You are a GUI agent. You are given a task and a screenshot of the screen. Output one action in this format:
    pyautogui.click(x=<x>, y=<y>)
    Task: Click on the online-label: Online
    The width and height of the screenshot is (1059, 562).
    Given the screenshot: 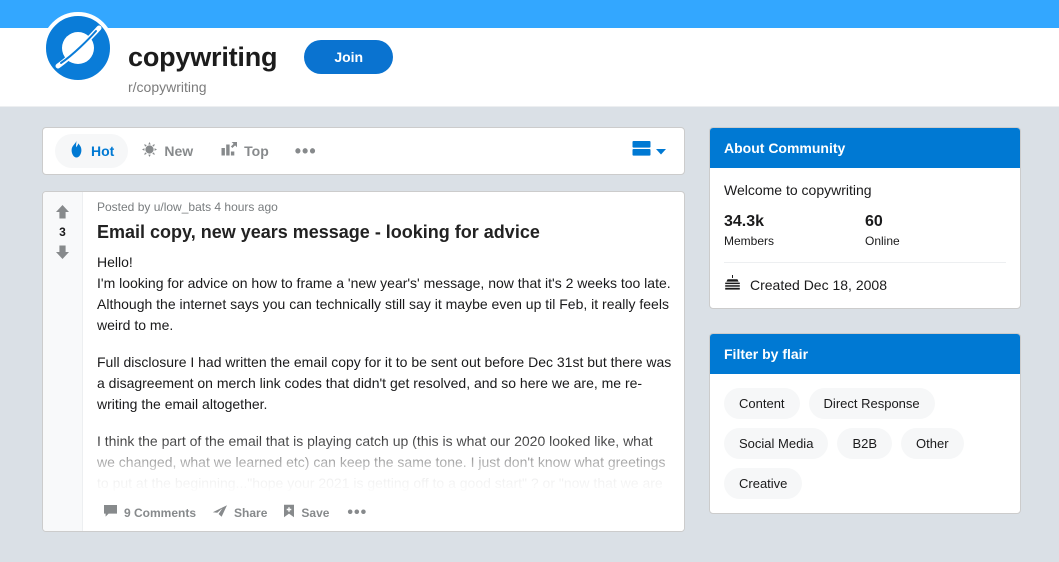 What is the action you would take?
    pyautogui.click(x=882, y=241)
    